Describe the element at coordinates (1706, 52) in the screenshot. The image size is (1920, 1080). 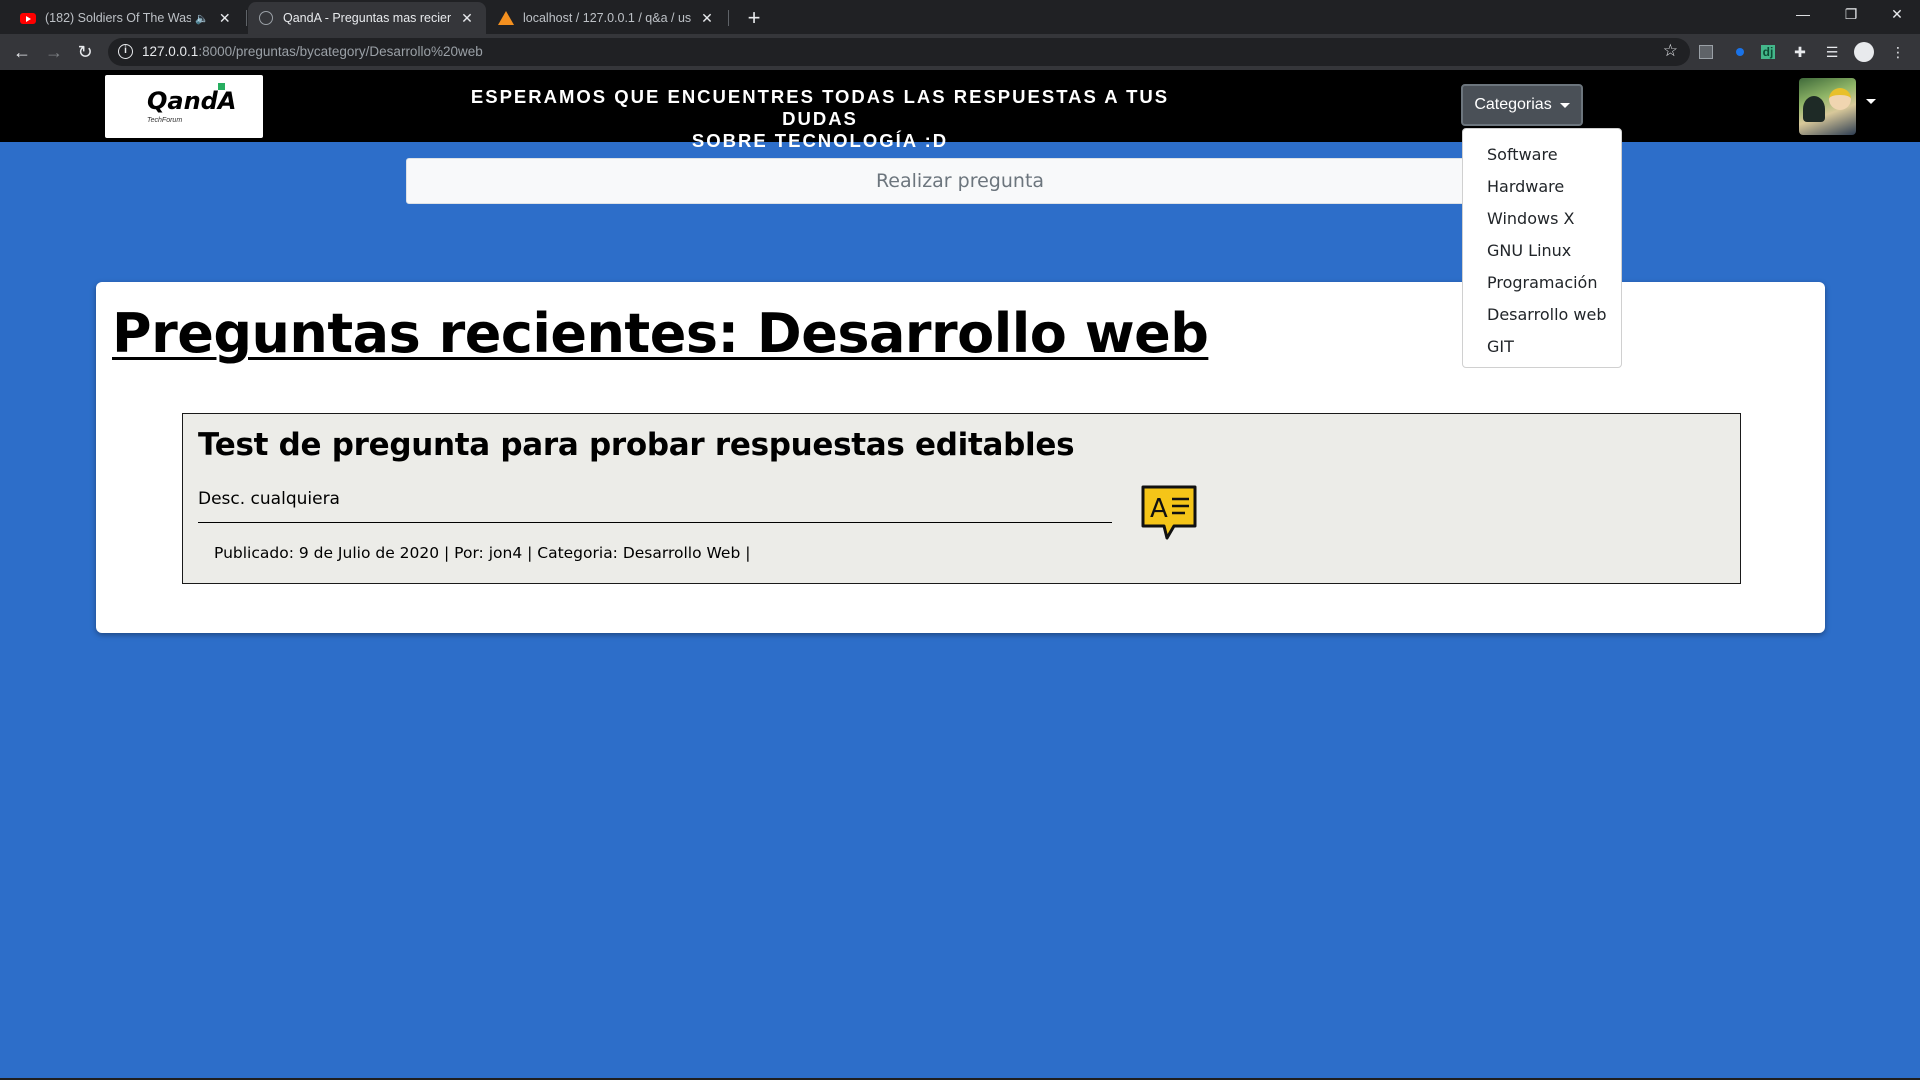
I see `extension-square-icon` at that location.